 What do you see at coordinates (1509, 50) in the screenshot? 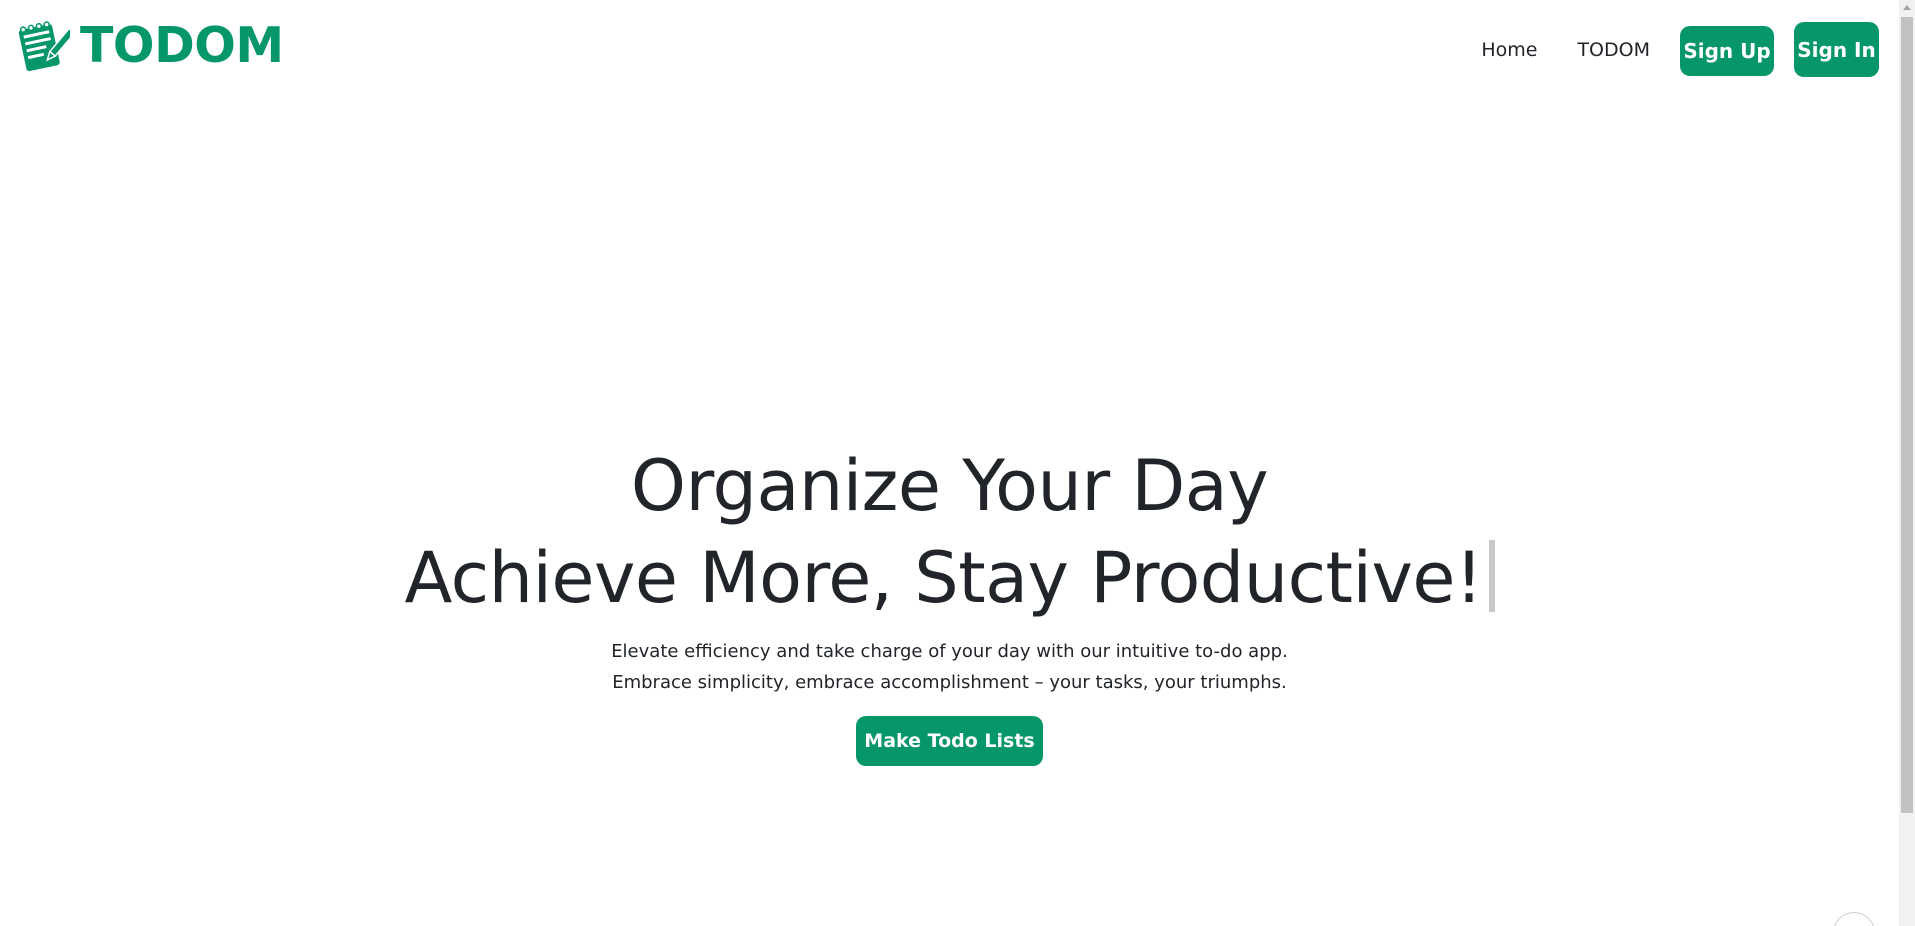
I see `nav-link-home: Home` at bounding box center [1509, 50].